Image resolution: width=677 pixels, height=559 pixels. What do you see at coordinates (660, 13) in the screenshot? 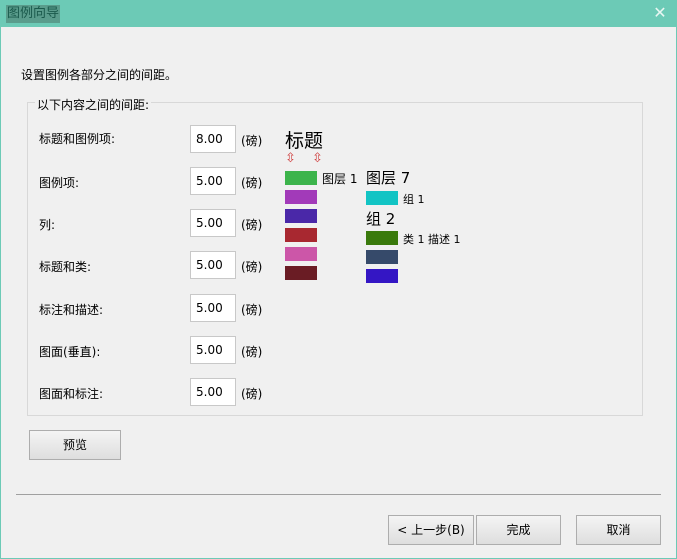
I see `close-icon: ✕` at bounding box center [660, 13].